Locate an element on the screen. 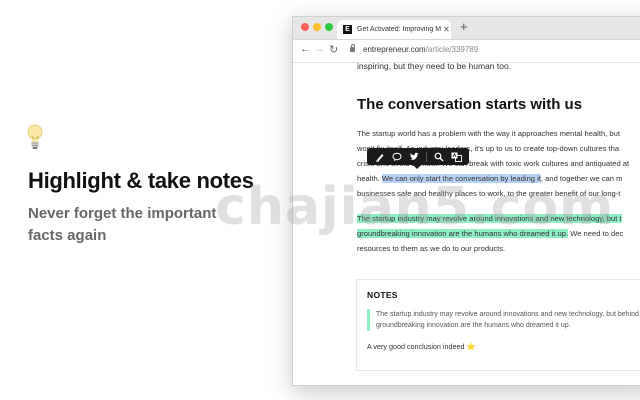 The image size is (640, 400). highlighter-icon is located at coordinates (380, 157).